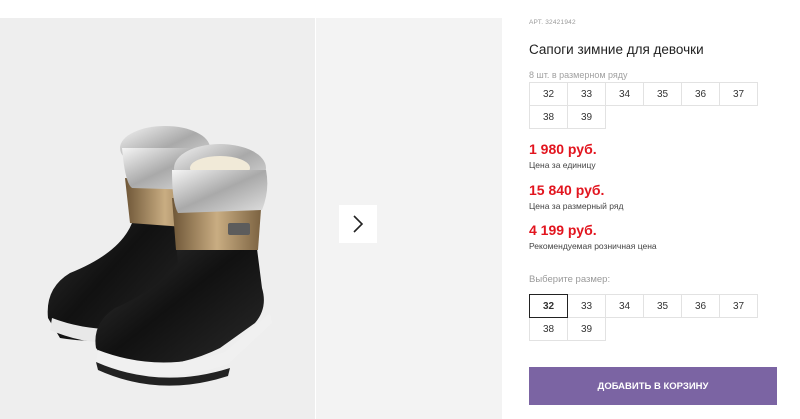 The height and width of the screenshot is (419, 800). What do you see at coordinates (662, 306) in the screenshot?
I see `size-option: 35` at bounding box center [662, 306].